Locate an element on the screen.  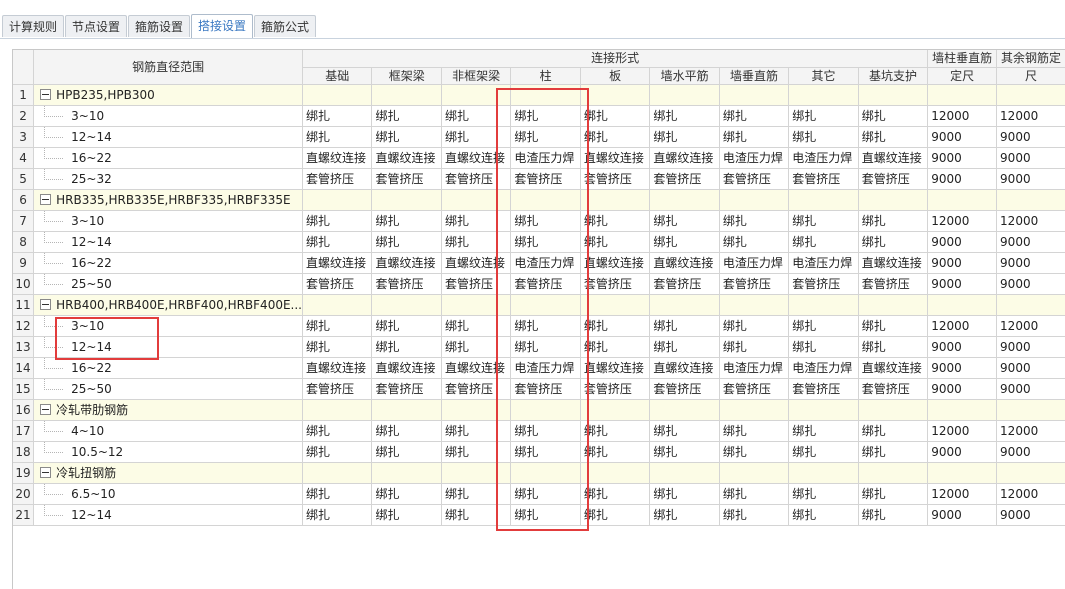
other-length-cell is located at coordinates (1030, 200).